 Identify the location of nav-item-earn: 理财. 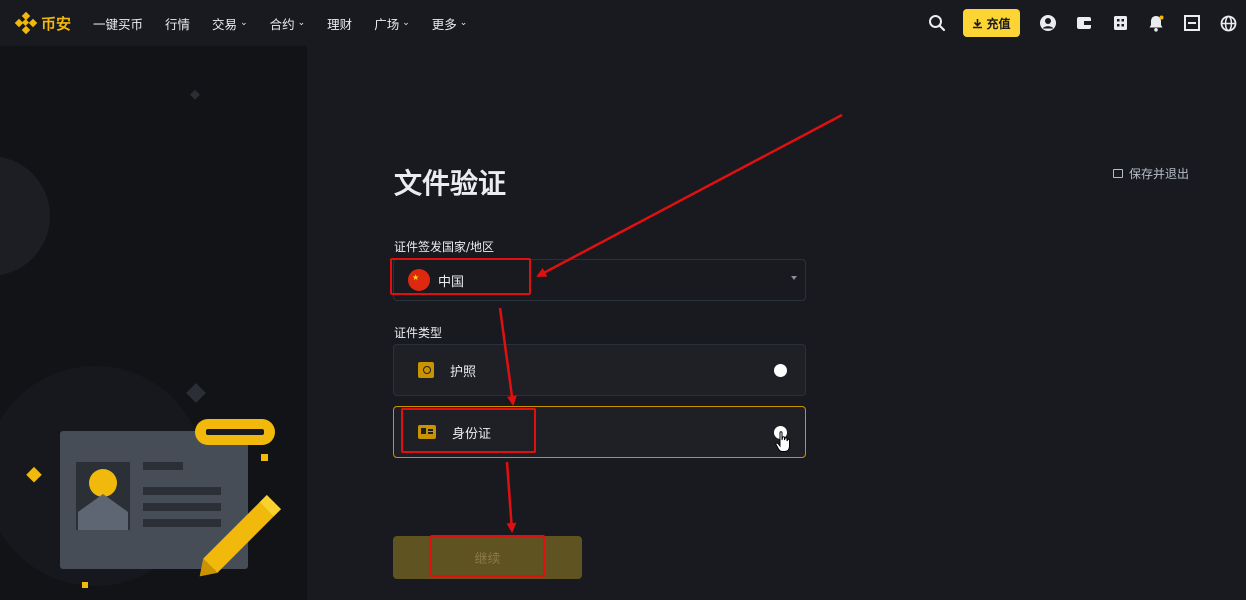
(339, 23).